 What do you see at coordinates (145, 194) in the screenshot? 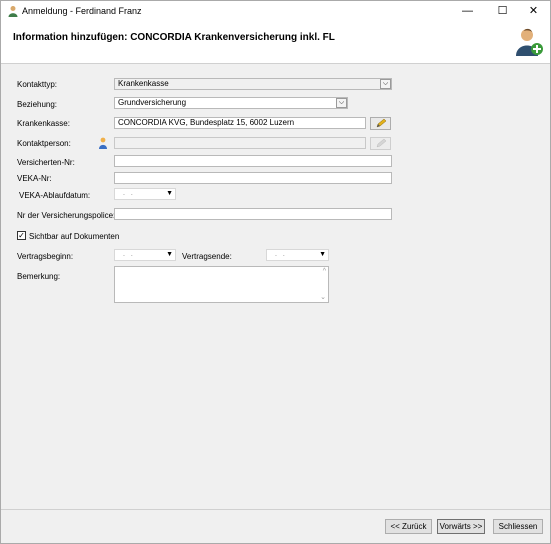
I see `veka-ablaufdatum-picker: . . ▼` at bounding box center [145, 194].